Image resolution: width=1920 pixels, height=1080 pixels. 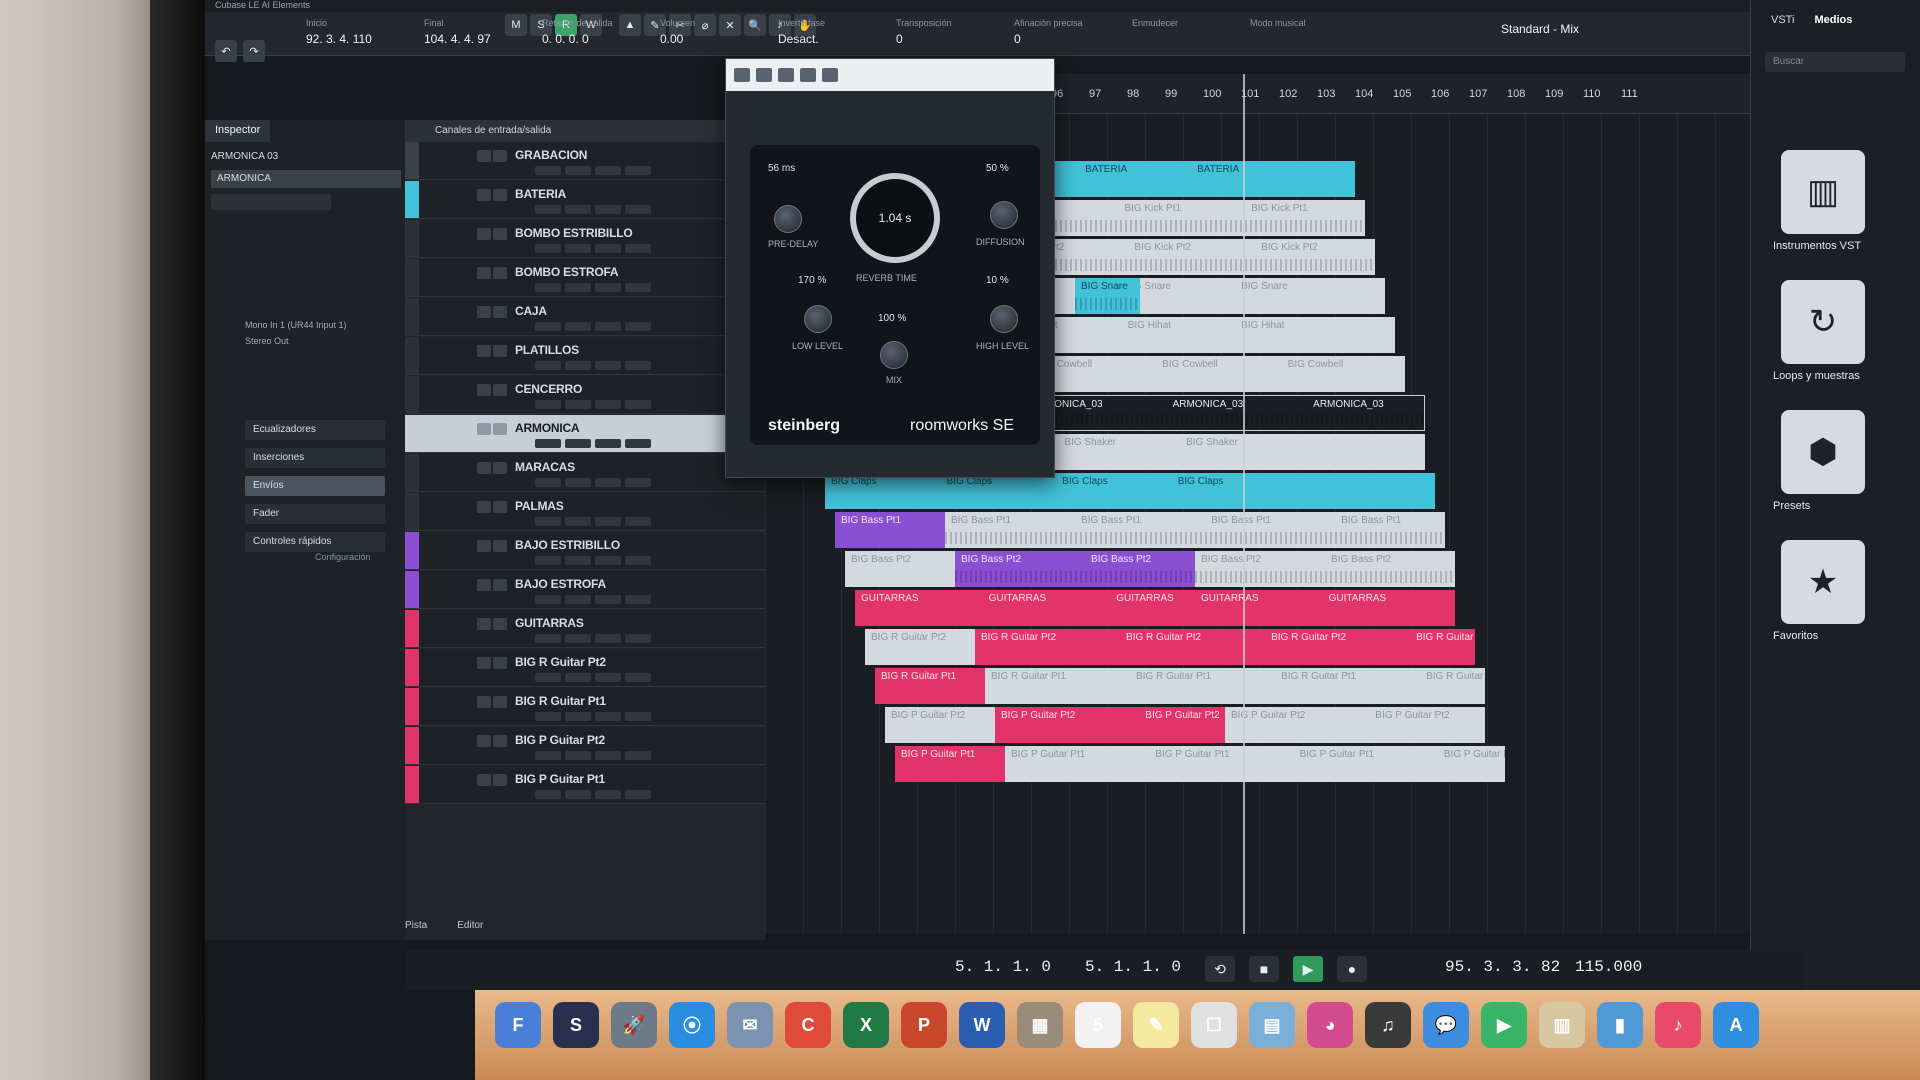 I want to click on track-name: MARACAS, so click(x=545, y=467).